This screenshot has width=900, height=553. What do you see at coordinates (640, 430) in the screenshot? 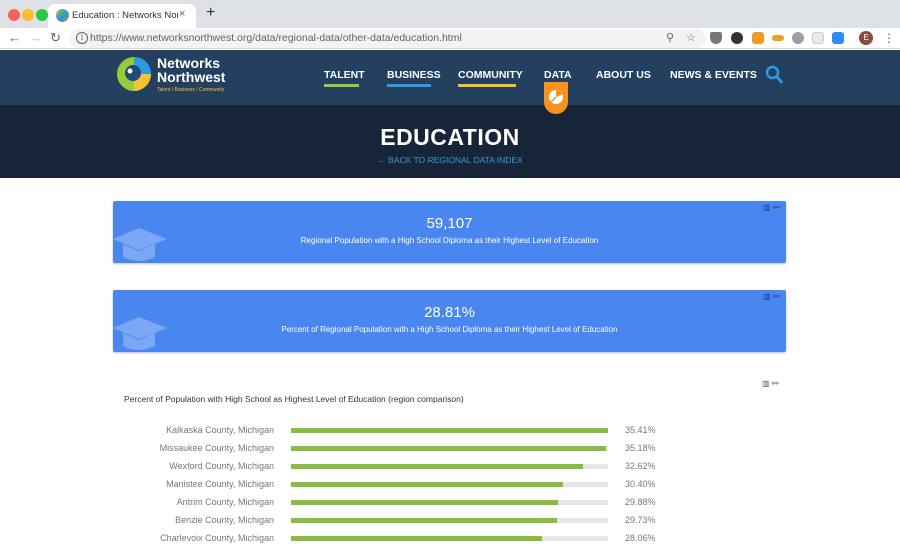
I see `bar-value-label: 35.41%` at bounding box center [640, 430].